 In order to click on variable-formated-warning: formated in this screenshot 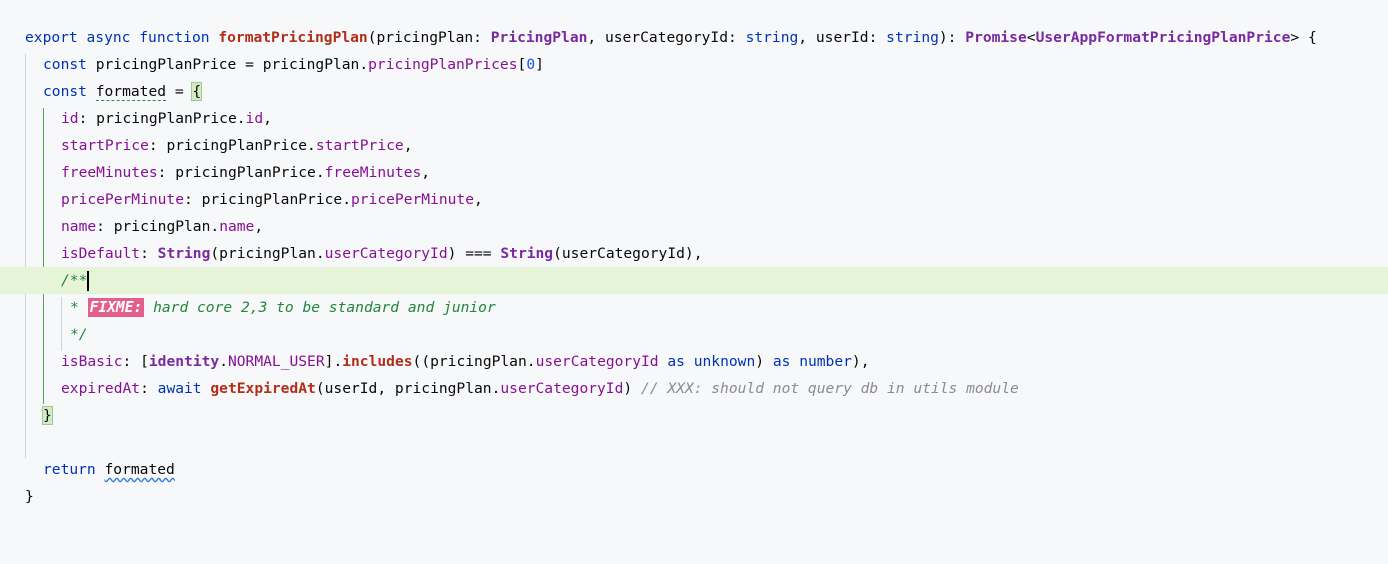, I will do `click(140, 469)`.